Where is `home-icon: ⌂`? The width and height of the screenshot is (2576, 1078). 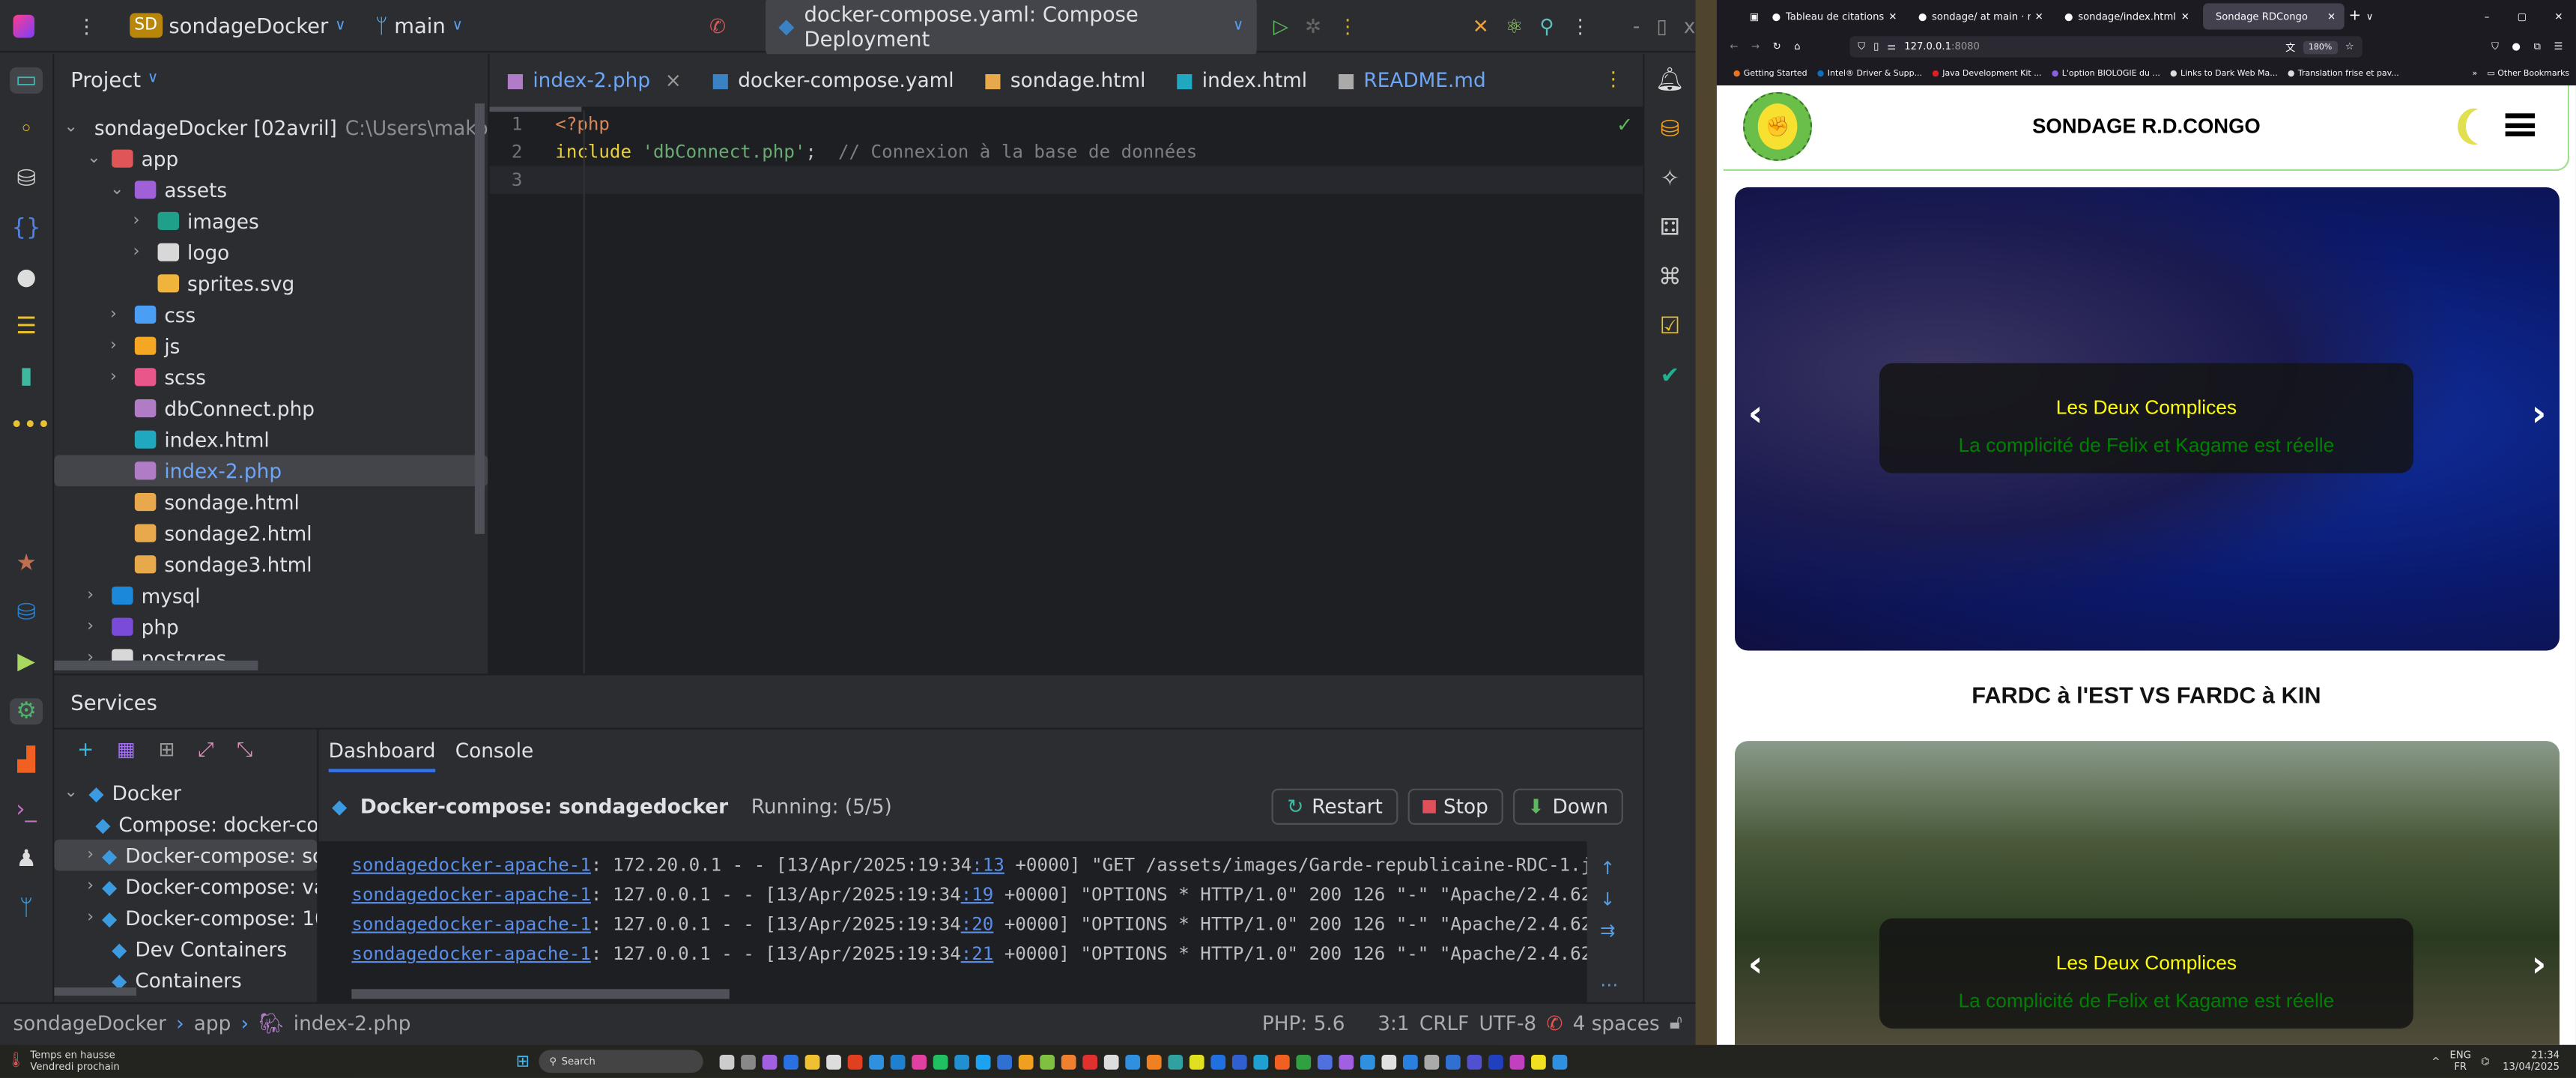
home-icon: ⌂ is located at coordinates (1797, 46).